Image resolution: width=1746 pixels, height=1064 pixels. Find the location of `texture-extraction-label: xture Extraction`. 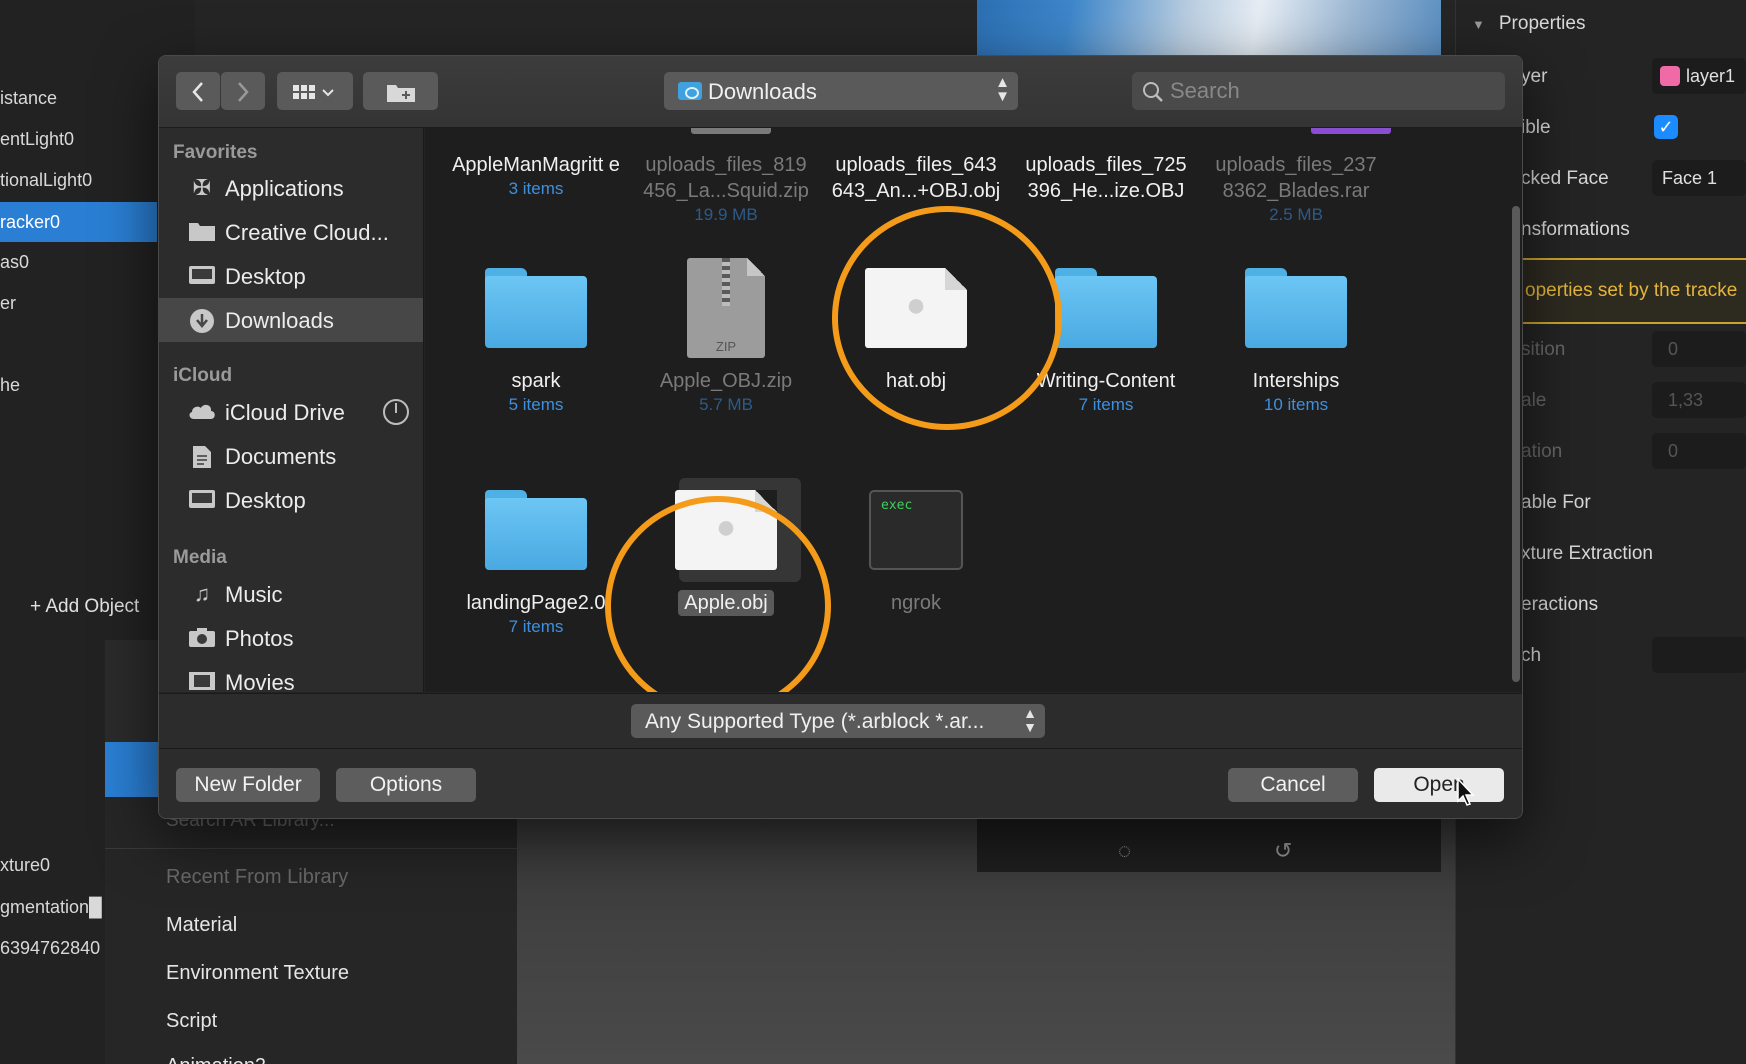

texture-extraction-label: xture Extraction is located at coordinates (1587, 554).